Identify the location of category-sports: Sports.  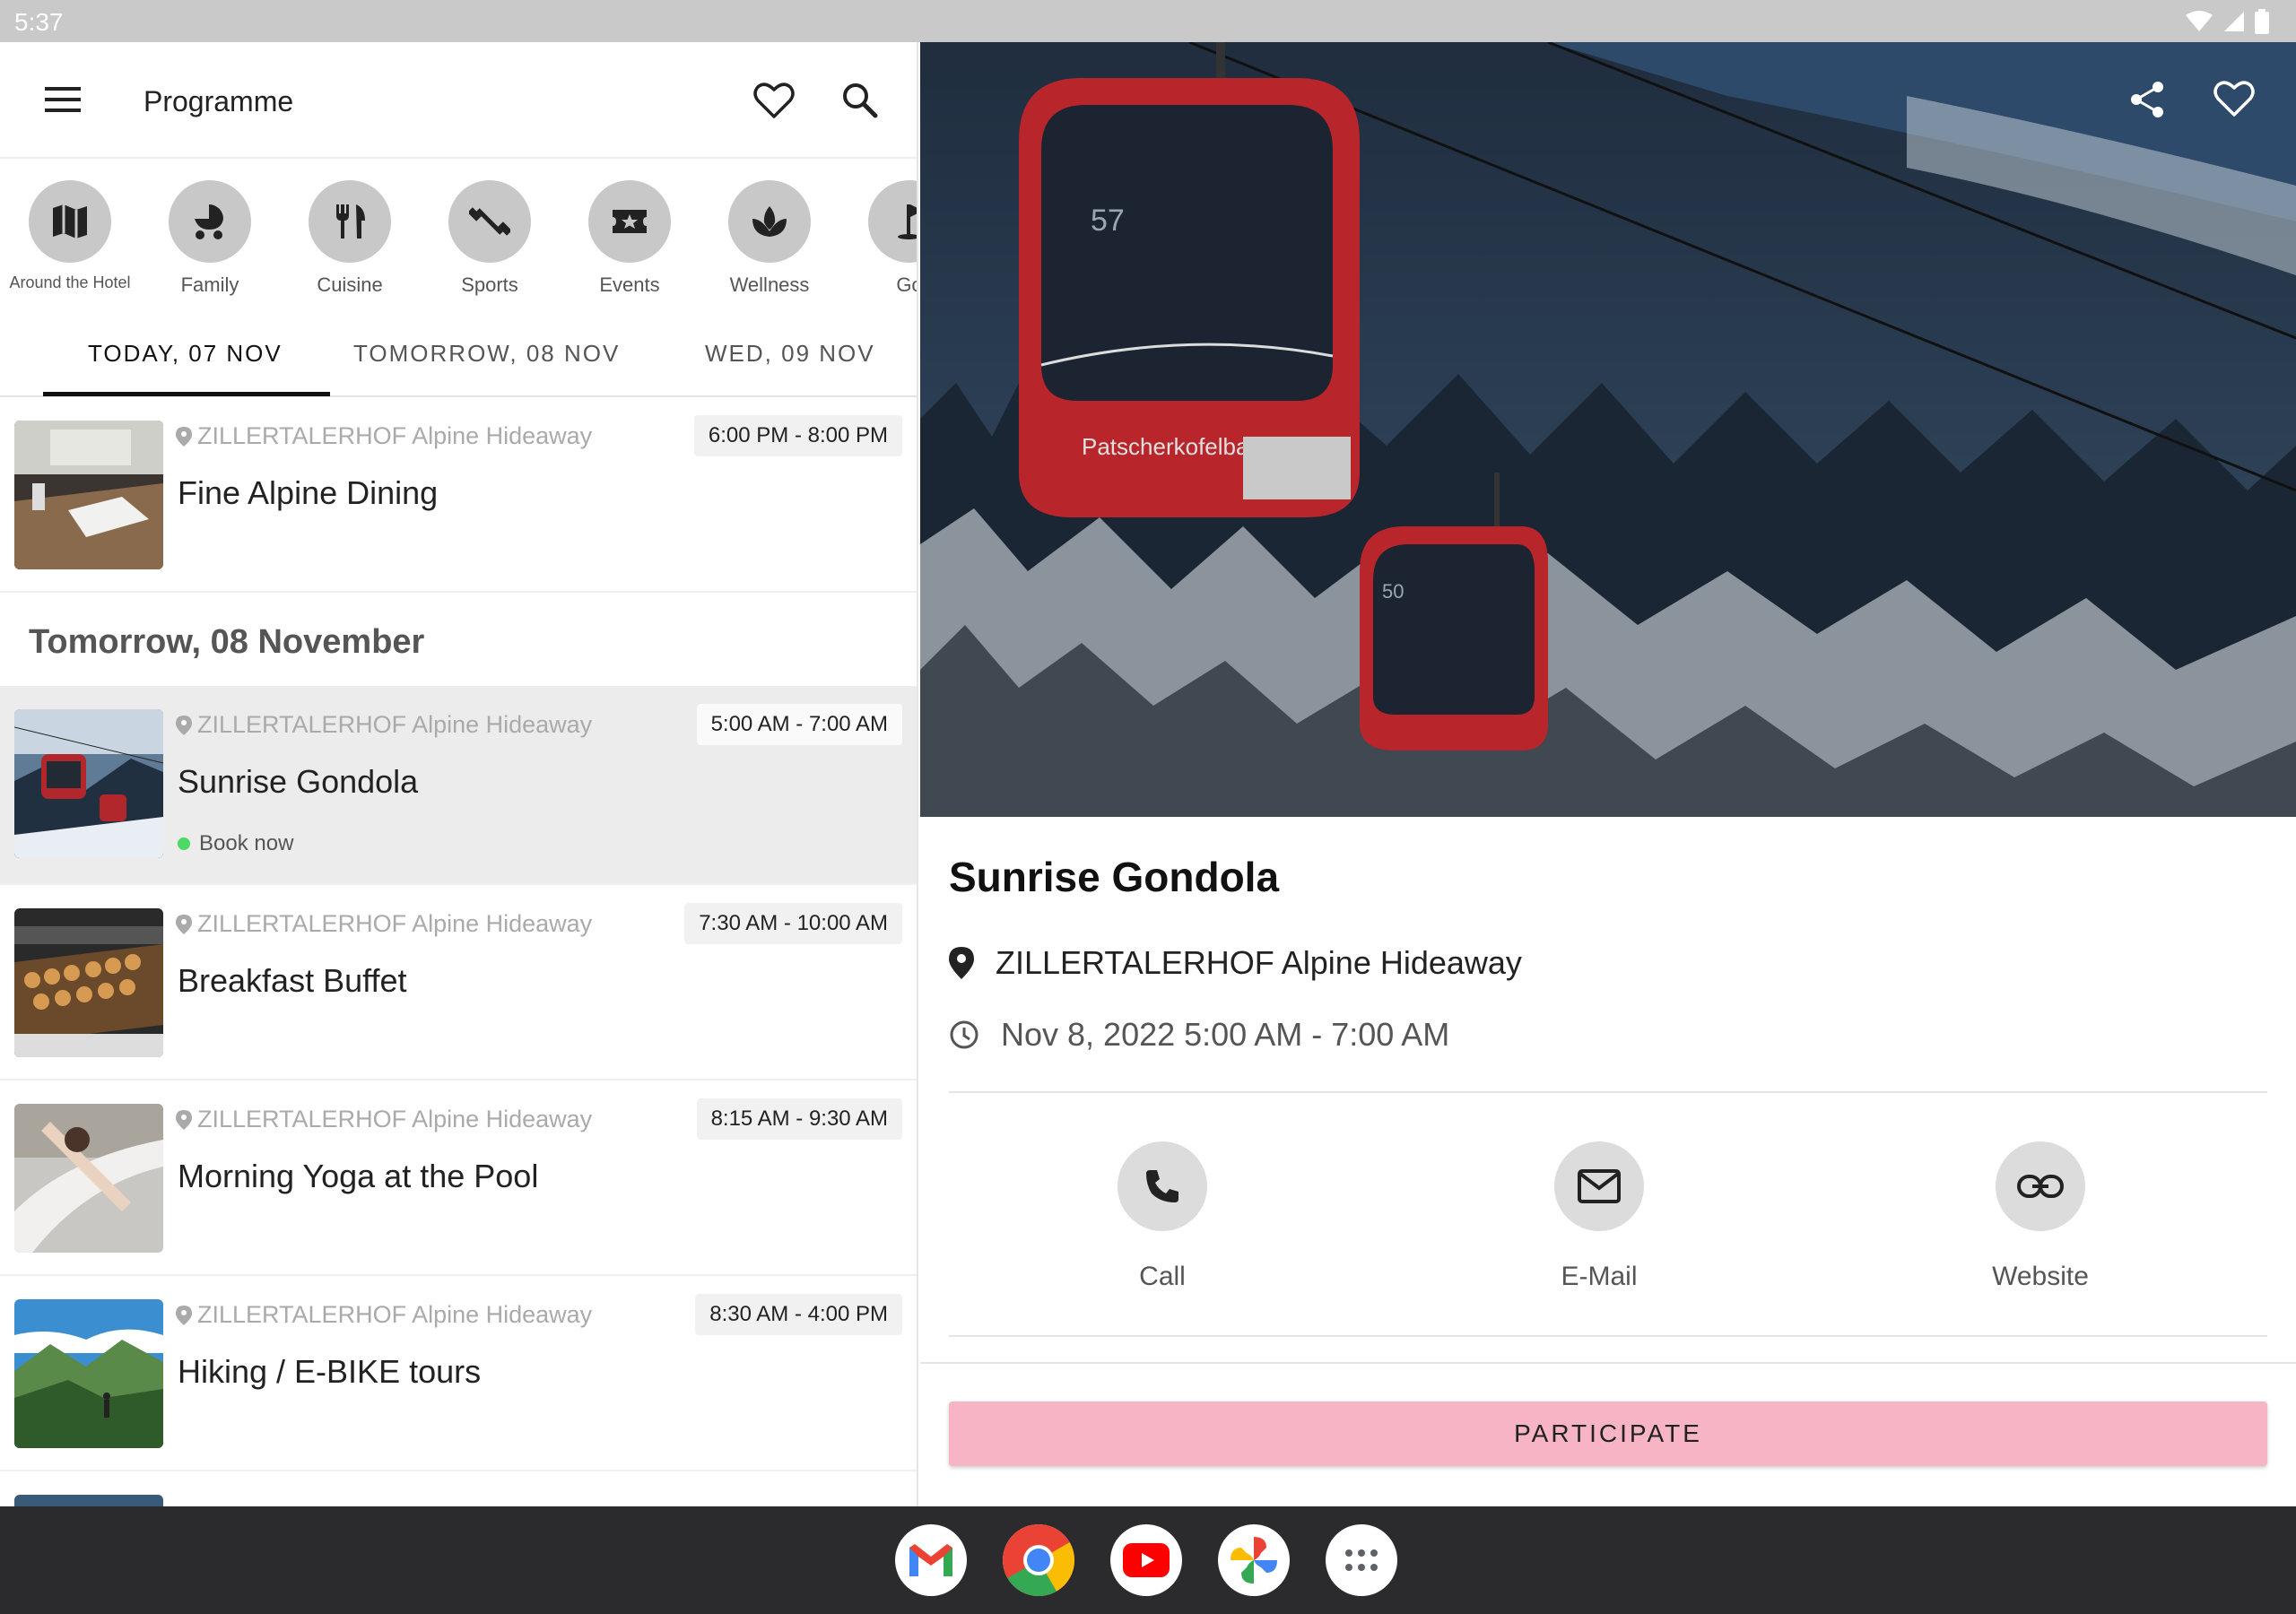
(490, 239).